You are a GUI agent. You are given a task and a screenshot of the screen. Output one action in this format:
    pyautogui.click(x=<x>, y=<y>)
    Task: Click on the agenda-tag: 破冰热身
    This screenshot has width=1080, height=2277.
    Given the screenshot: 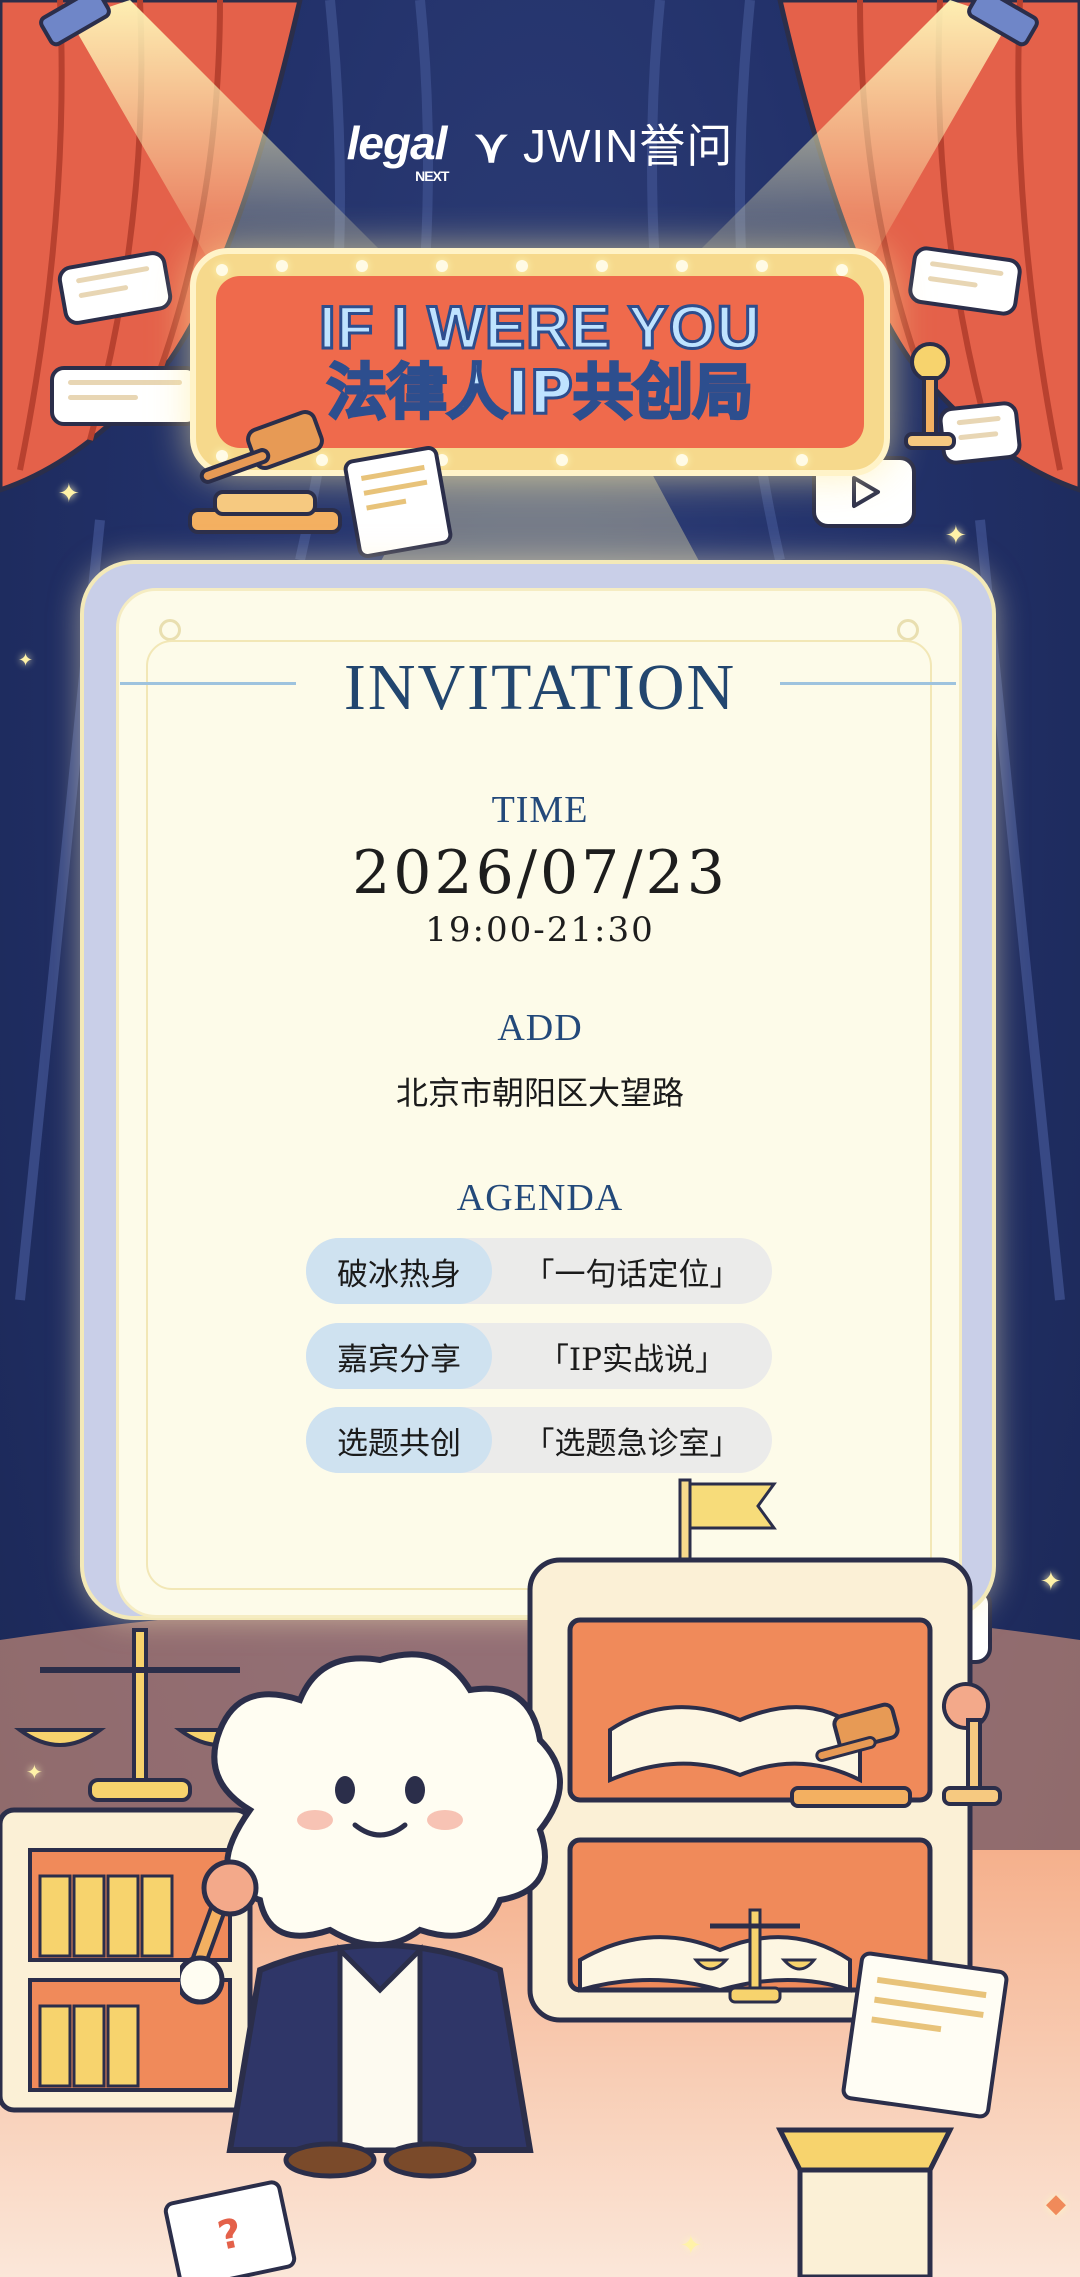 What is the action you would take?
    pyautogui.click(x=399, y=1271)
    